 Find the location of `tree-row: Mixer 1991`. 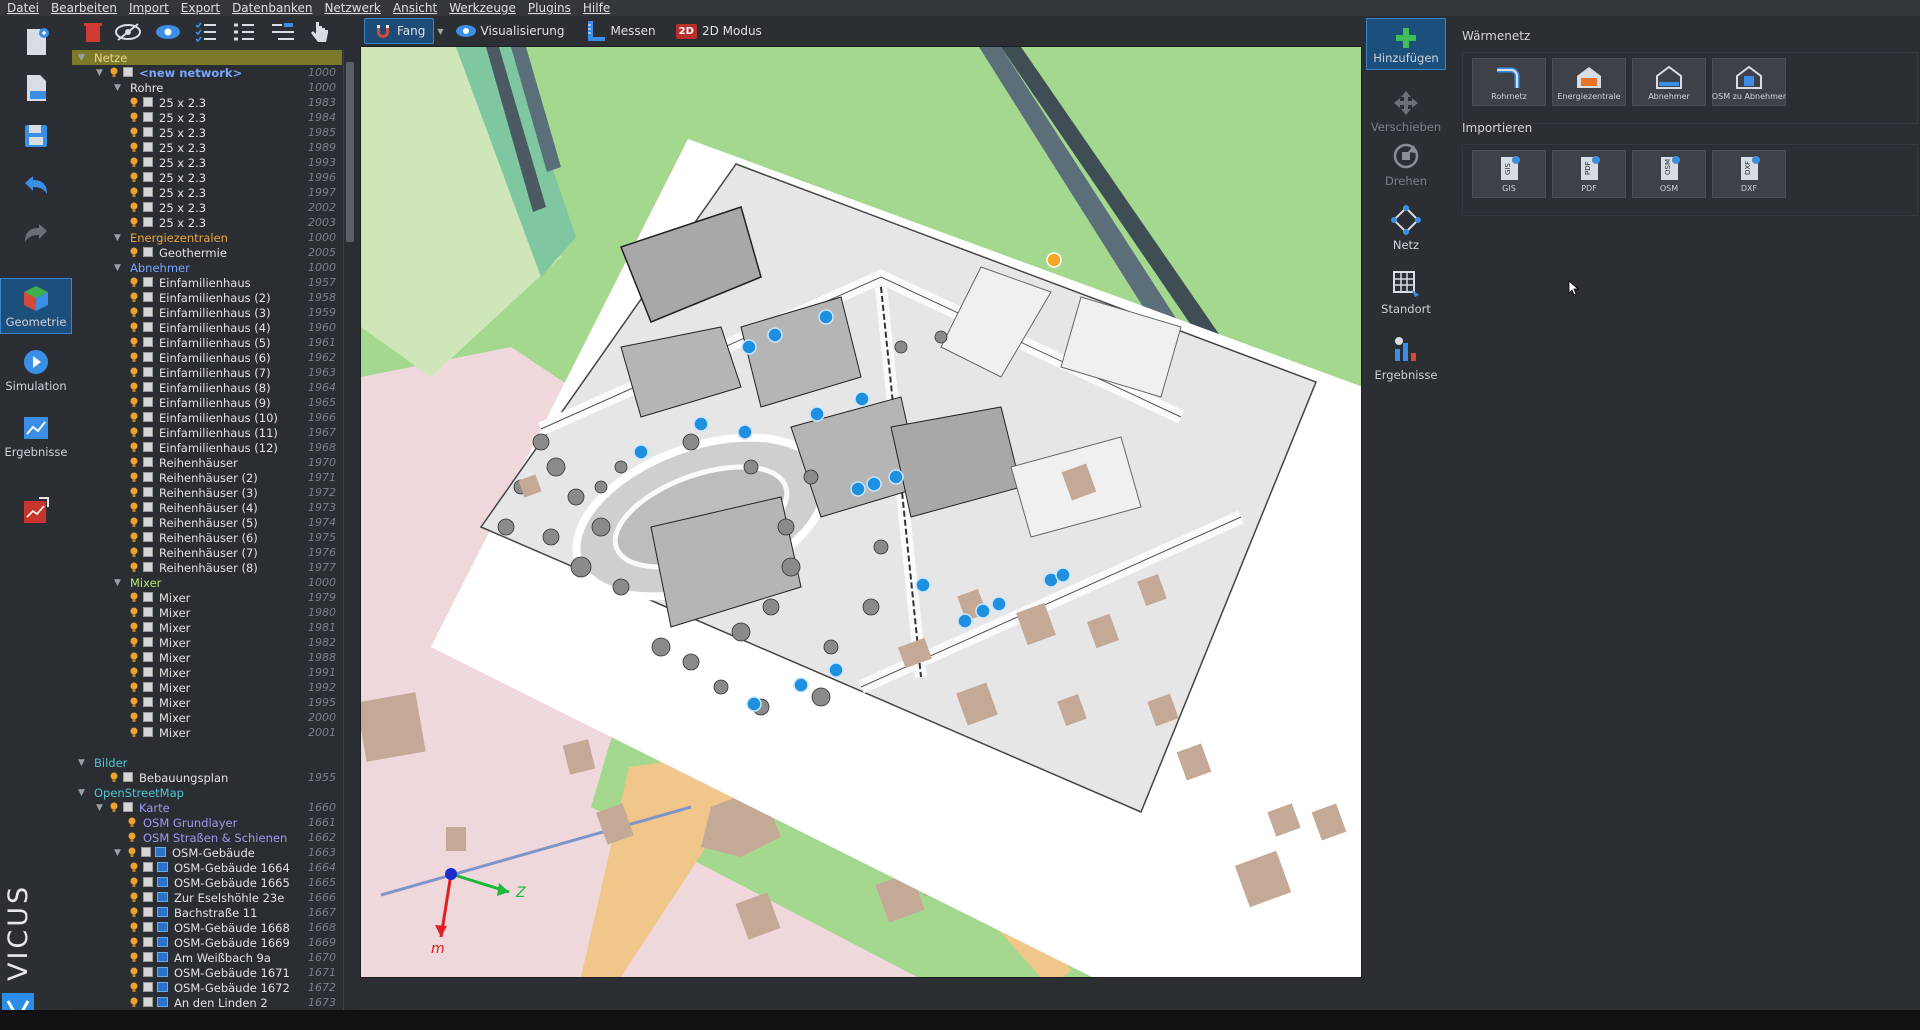

tree-row: Mixer 1991 is located at coordinates (207, 672).